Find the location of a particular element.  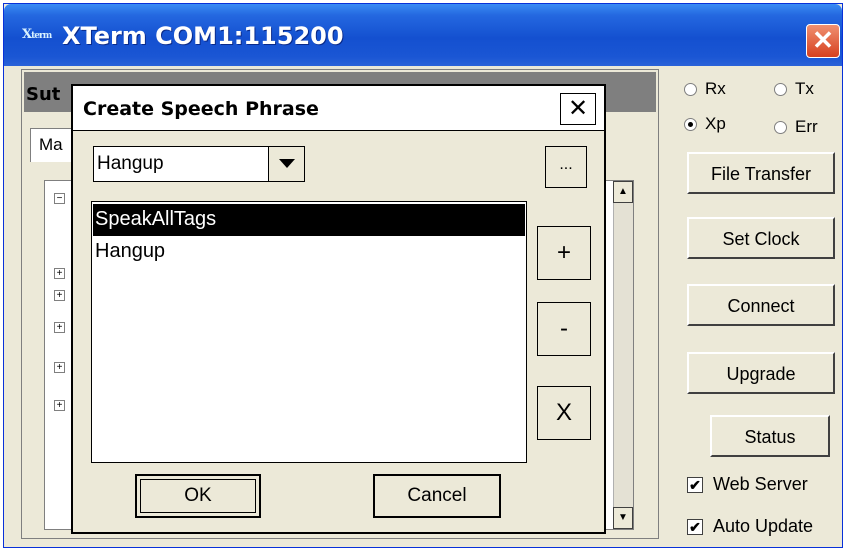

list-item: Hangup is located at coordinates (129, 252).